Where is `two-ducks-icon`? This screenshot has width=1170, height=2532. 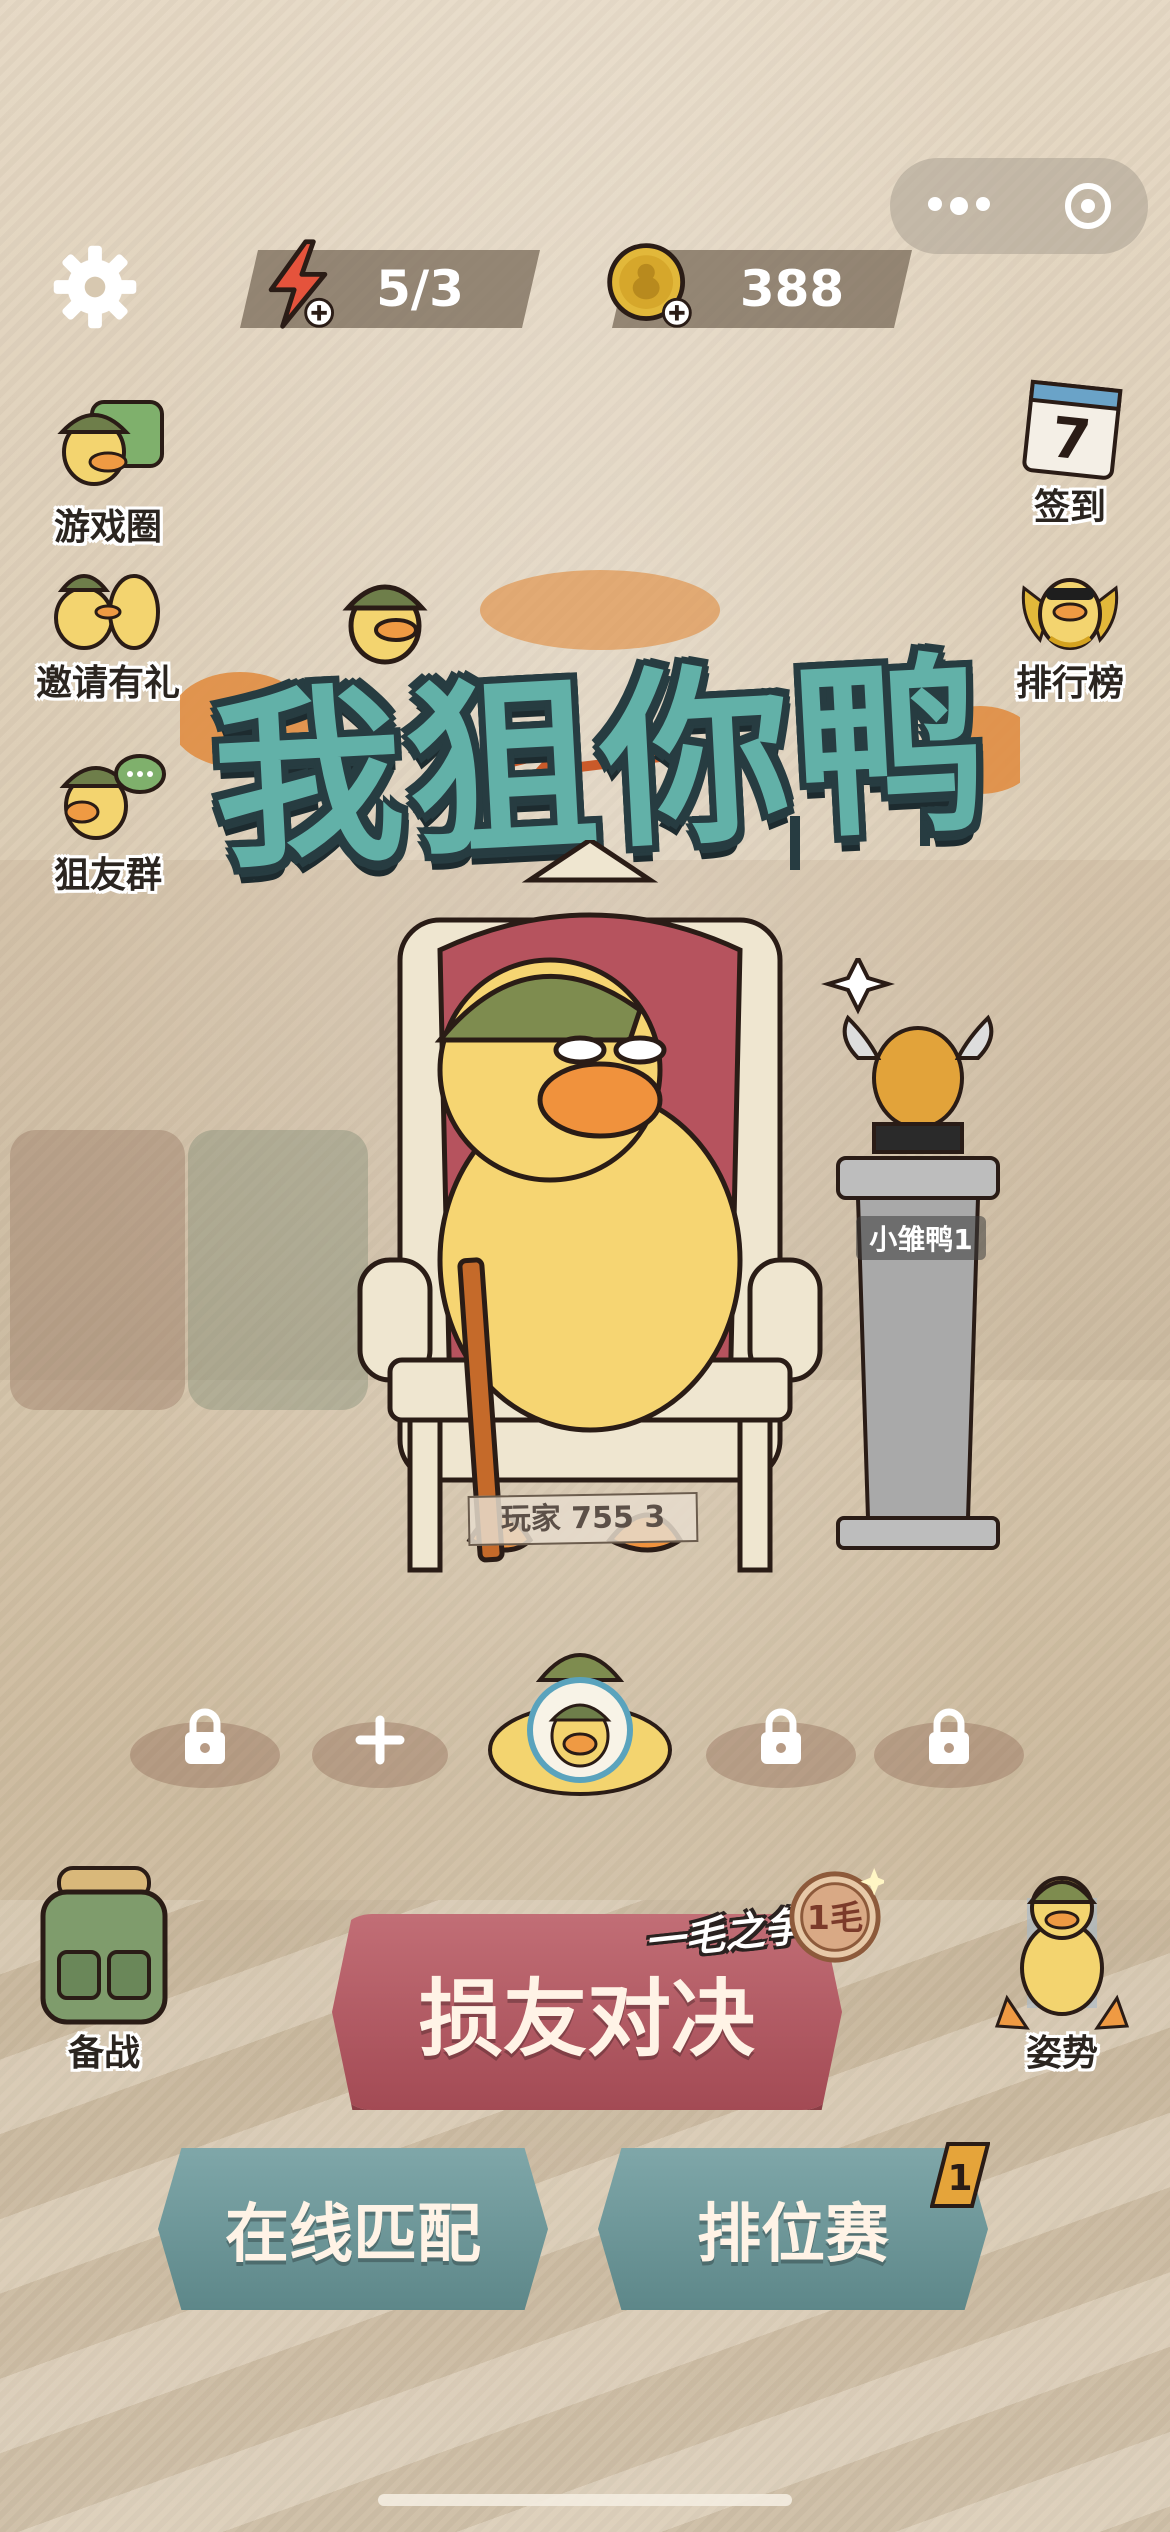 two-ducks-icon is located at coordinates (107, 612).